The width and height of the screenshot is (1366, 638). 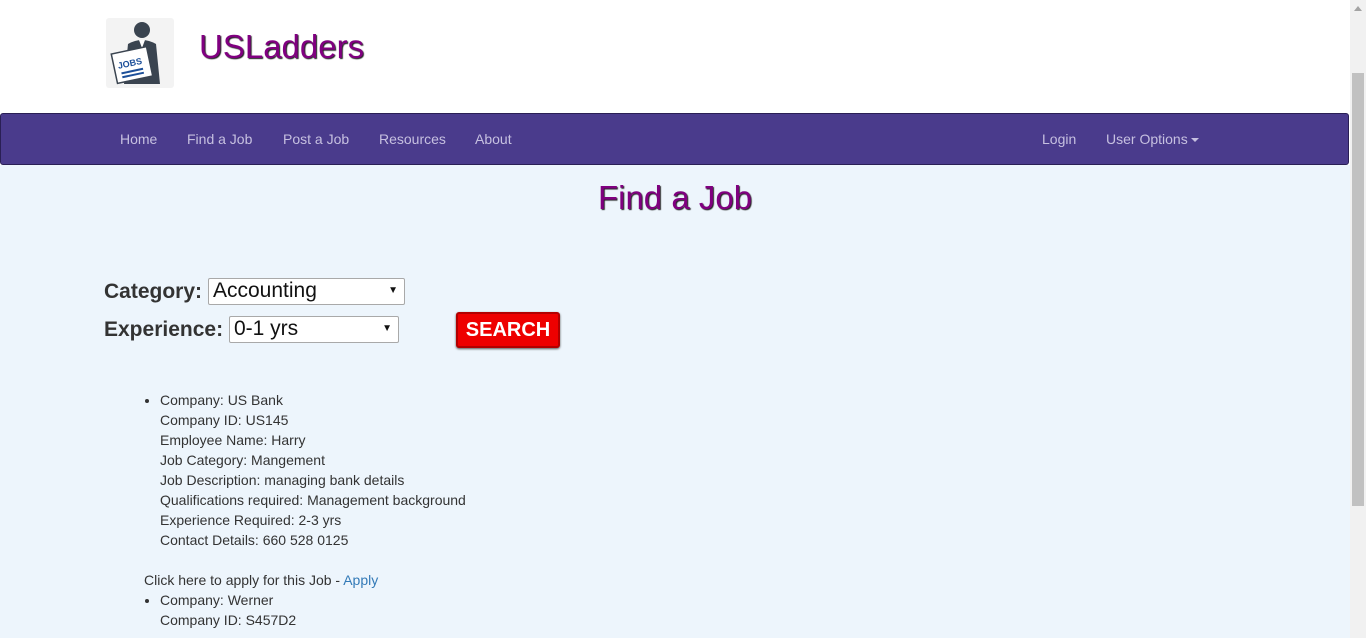 I want to click on page-scrollbar, so click(x=1358, y=319).